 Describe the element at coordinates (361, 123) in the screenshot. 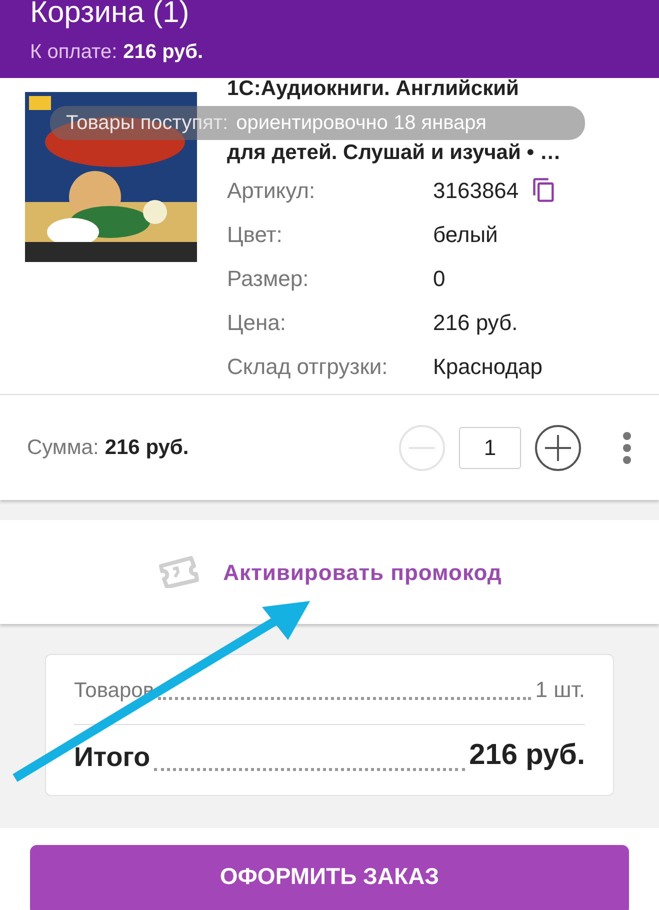

I see `toast-value: ориентировочно 18 января` at that location.